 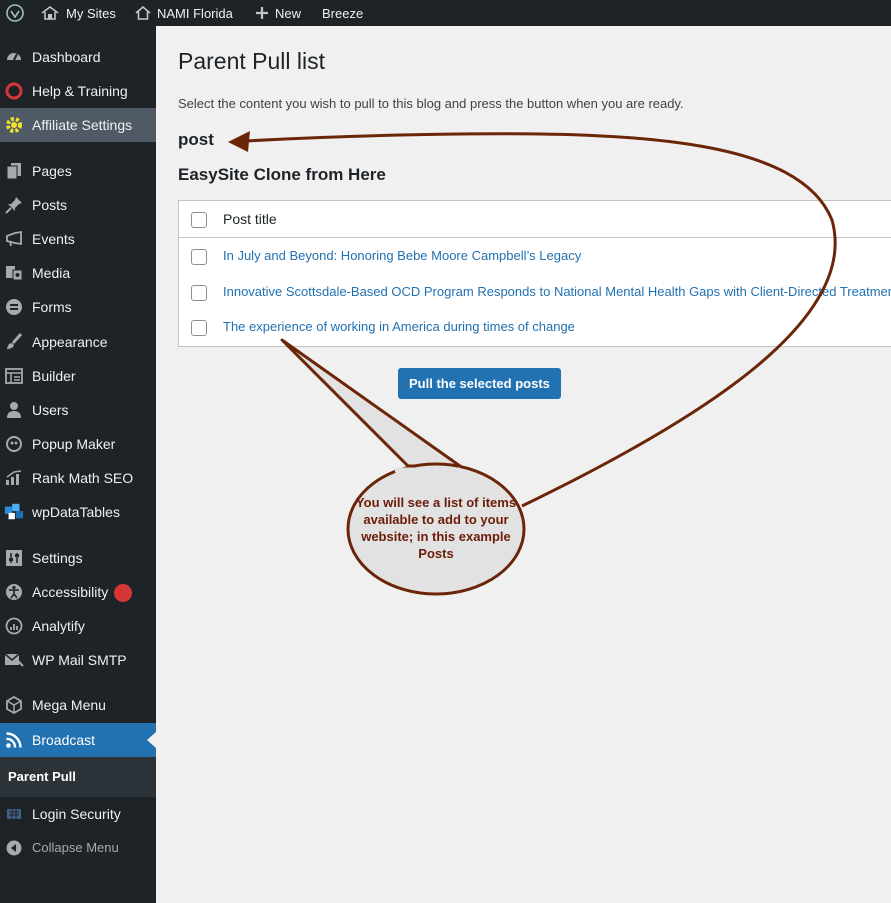 I want to click on select-all-checkbox, so click(x=199, y=220).